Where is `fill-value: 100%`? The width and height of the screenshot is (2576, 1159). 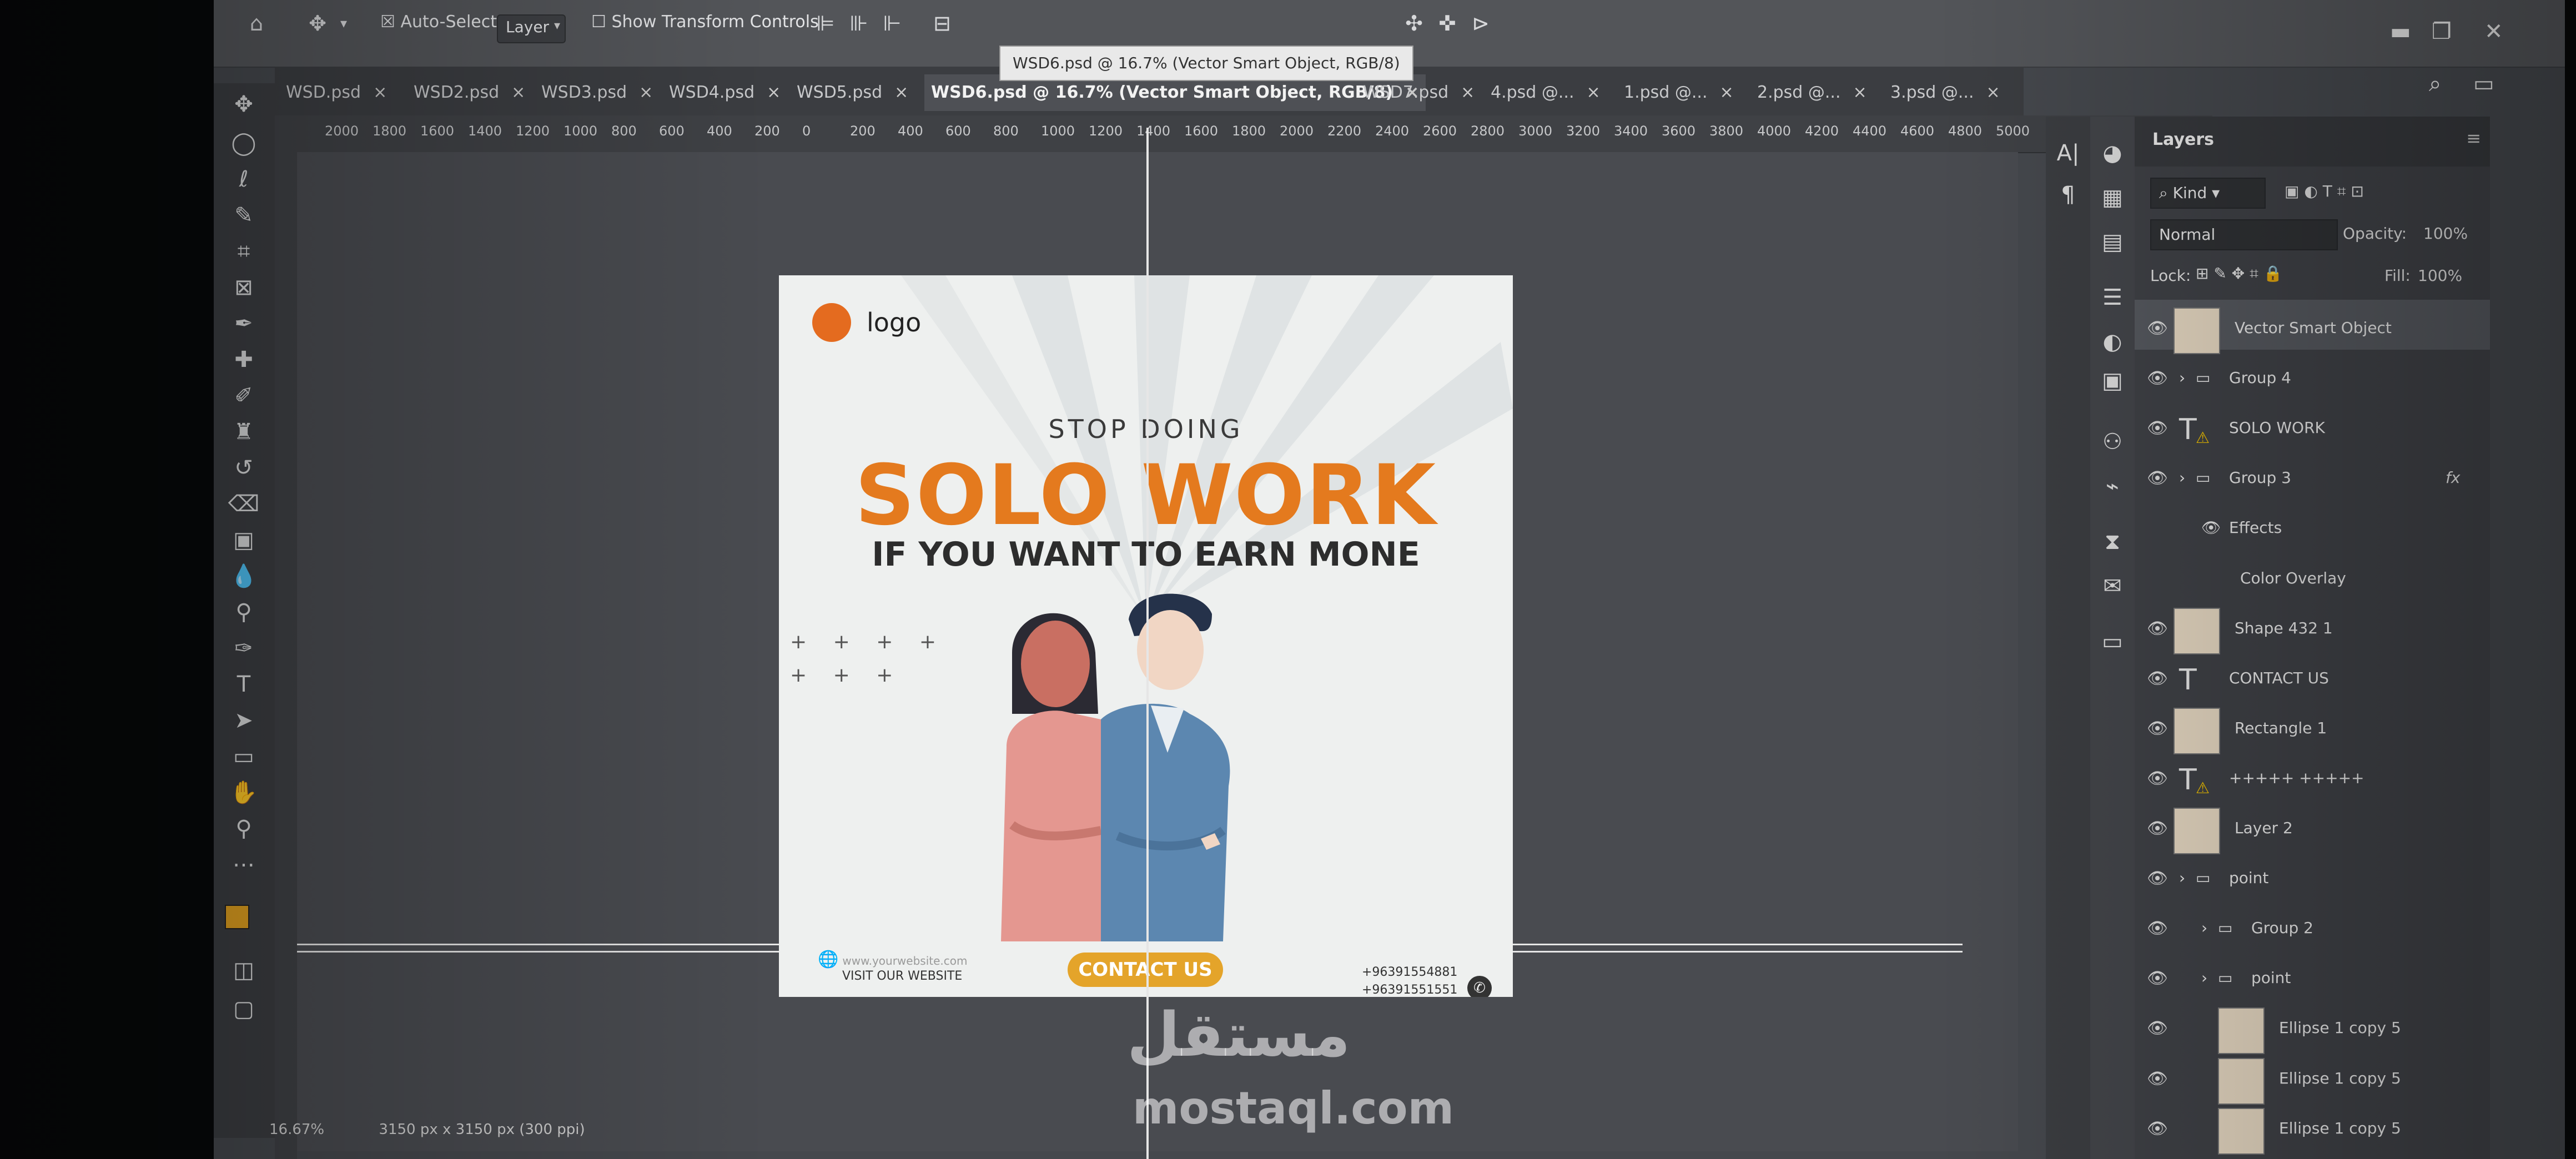
fill-value: 100% is located at coordinates (2440, 275).